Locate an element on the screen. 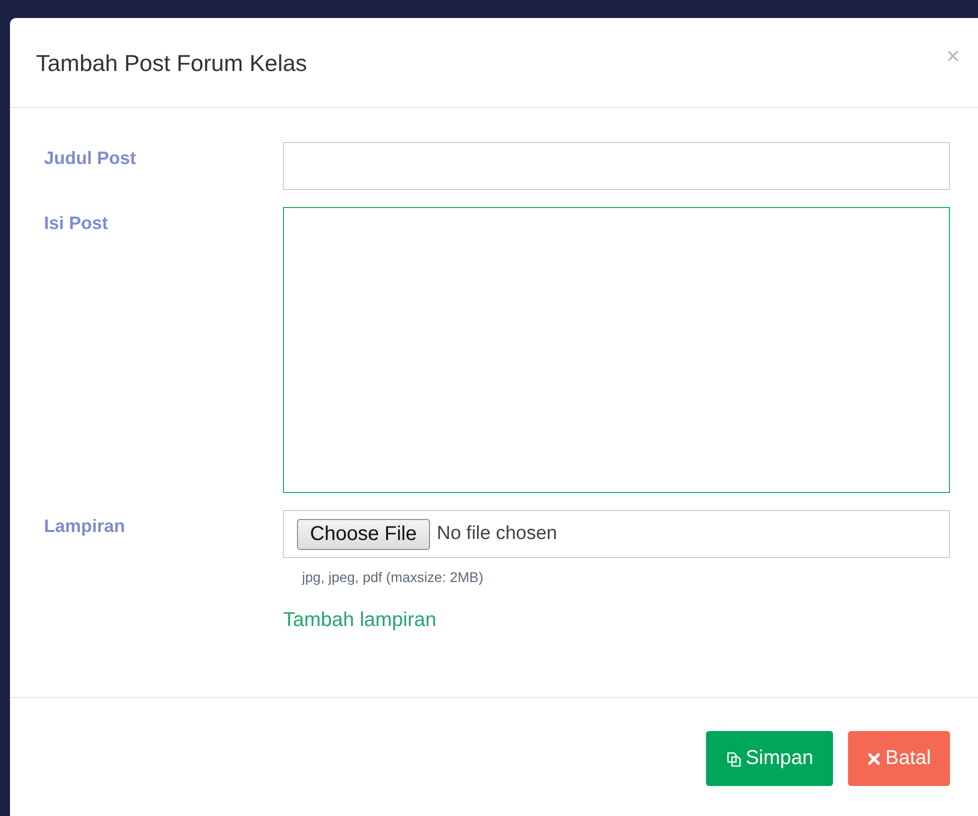 The height and width of the screenshot is (816, 978). choose-file-button: Choose File is located at coordinates (363, 534).